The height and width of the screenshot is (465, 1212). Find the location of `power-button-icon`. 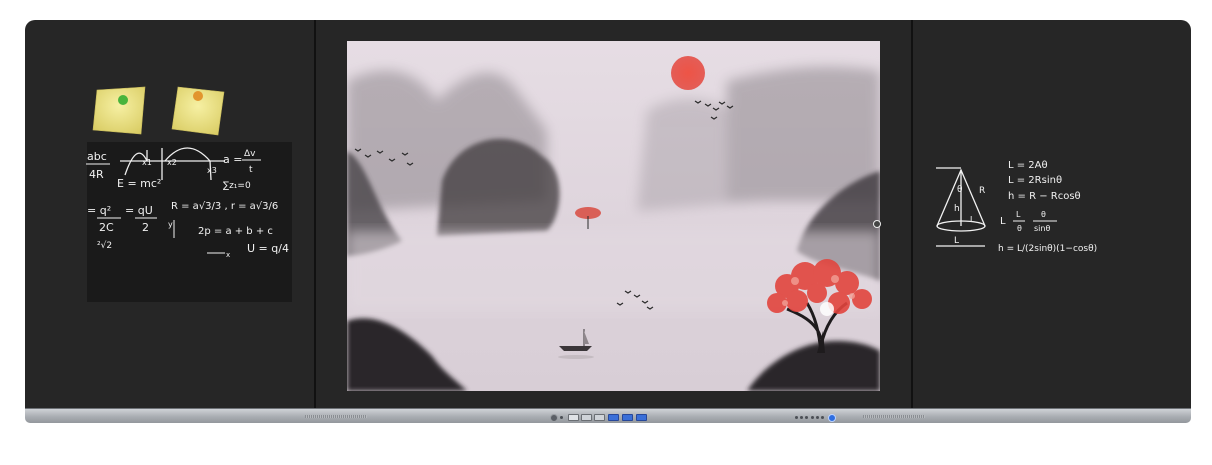

power-button-icon is located at coordinates (554, 418).